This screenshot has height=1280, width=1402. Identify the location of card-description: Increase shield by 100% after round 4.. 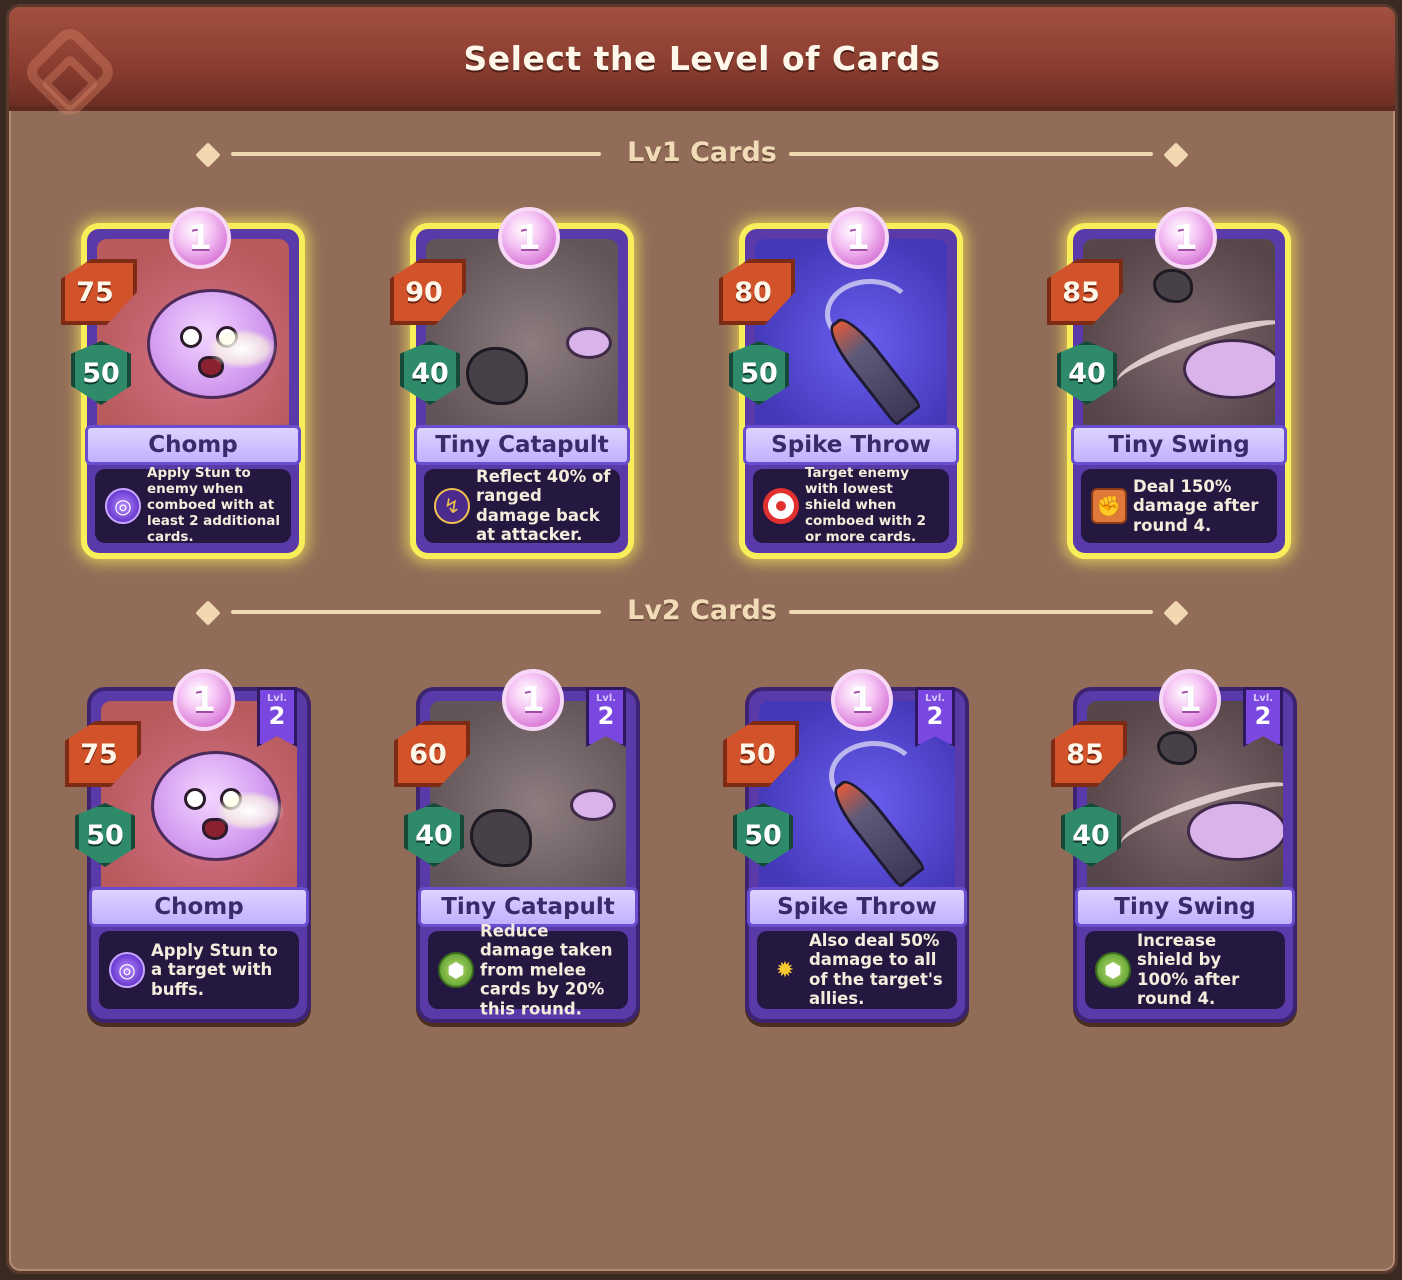
(1188, 970).